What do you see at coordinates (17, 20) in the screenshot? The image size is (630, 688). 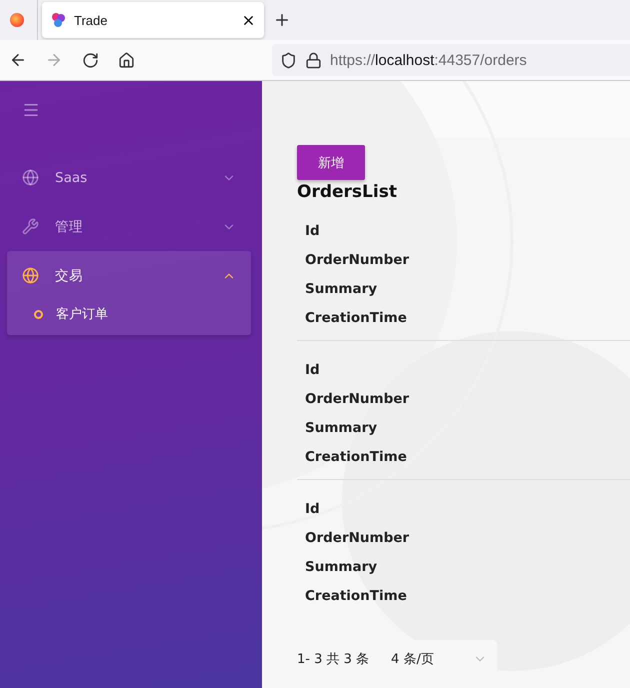 I see `browser-logo-icon` at bounding box center [17, 20].